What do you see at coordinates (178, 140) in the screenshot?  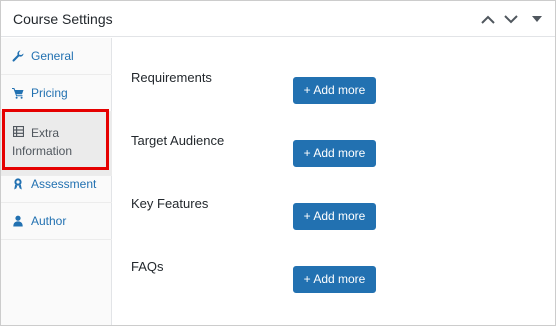 I see `target-audience-label: Target Audience` at bounding box center [178, 140].